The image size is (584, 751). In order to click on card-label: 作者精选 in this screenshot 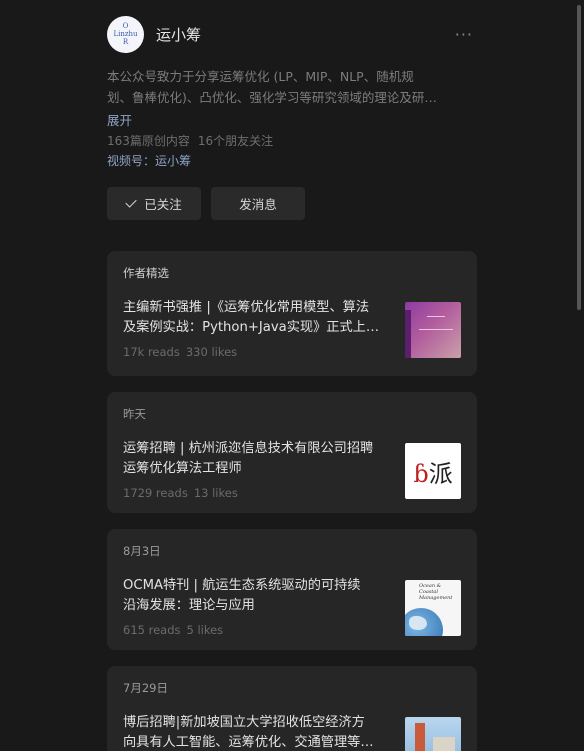, I will do `click(146, 273)`.